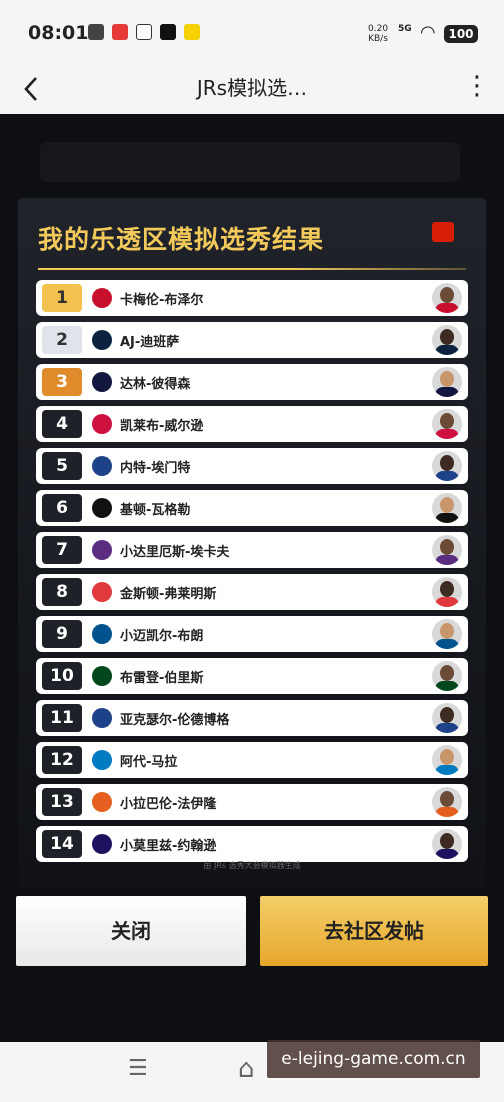 The height and width of the screenshot is (1102, 504). Describe the element at coordinates (252, 592) in the screenshot. I see `pick-row: 8 金斯顿-弗莱明斯` at that location.